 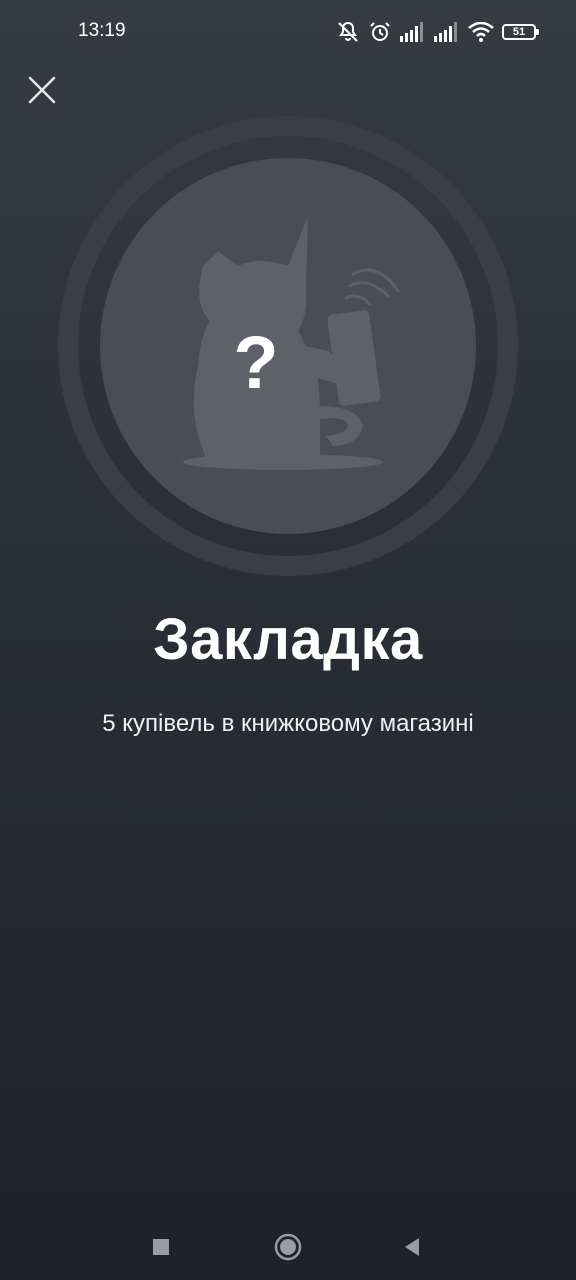 What do you see at coordinates (481, 32) in the screenshot?
I see `wifi-icon` at bounding box center [481, 32].